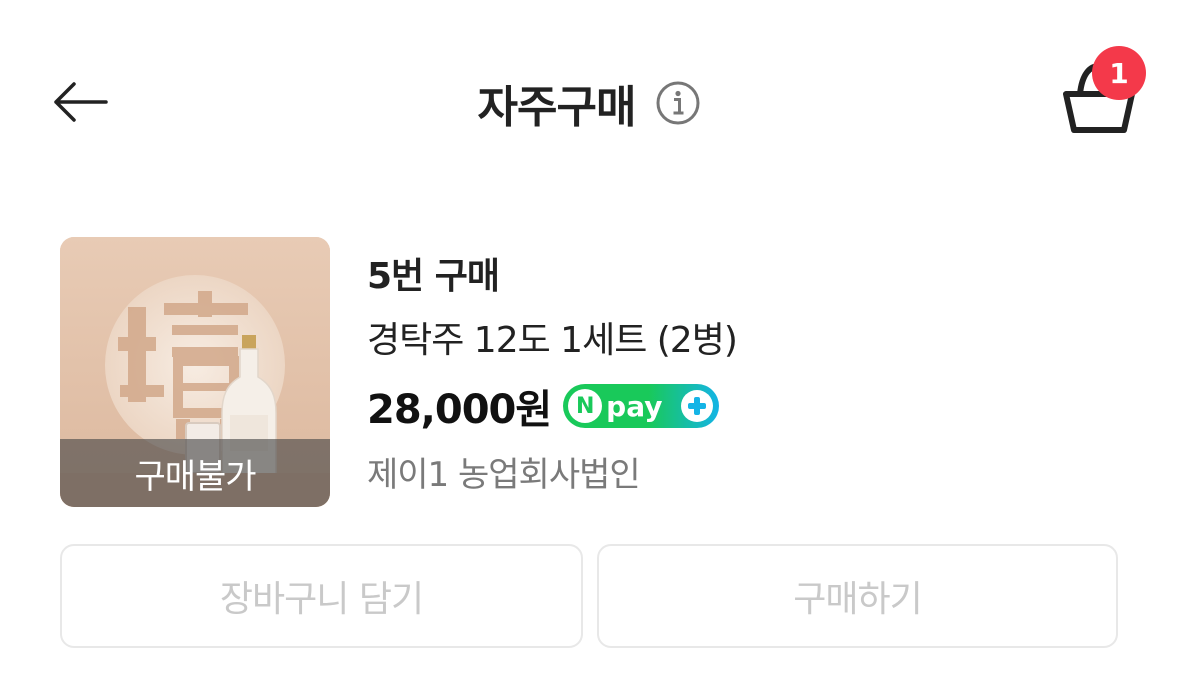 The image size is (1179, 696). Describe the element at coordinates (321, 596) in the screenshot. I see `add-to-cart-button: 장바구니 담기` at that location.